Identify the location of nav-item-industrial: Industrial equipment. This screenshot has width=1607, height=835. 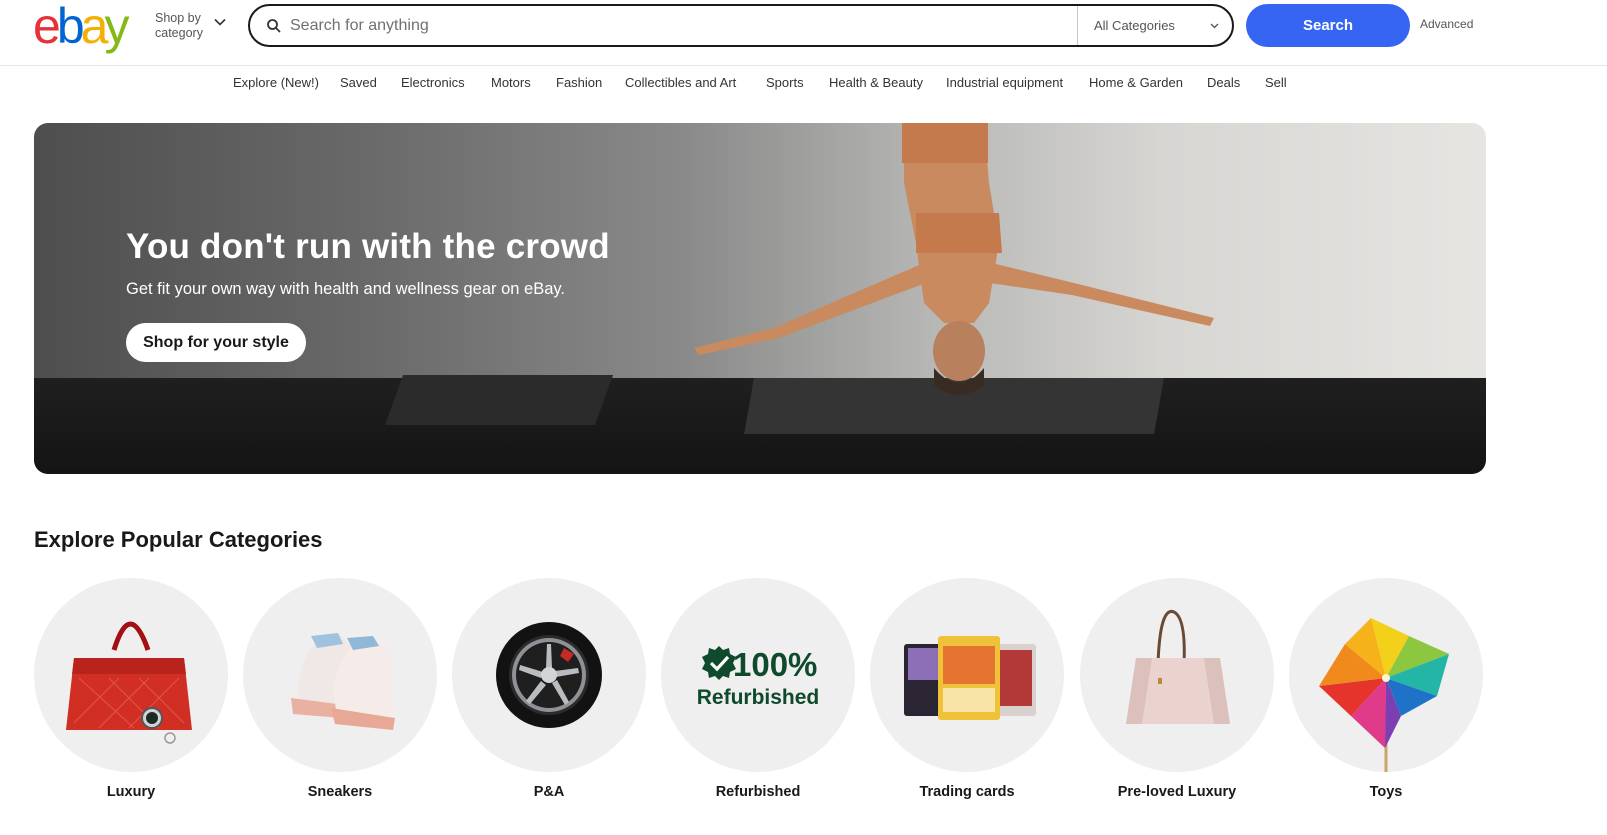
(1004, 82).